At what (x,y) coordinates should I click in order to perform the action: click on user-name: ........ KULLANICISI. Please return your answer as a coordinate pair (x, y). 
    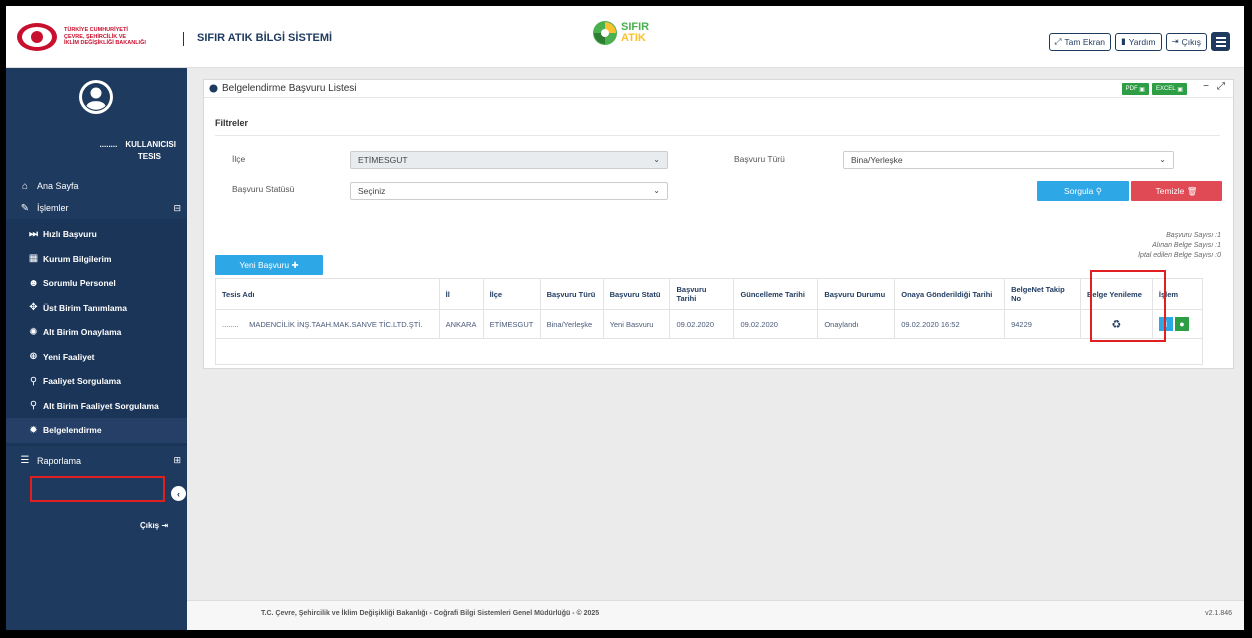
    Looking at the image, I should click on (91, 144).